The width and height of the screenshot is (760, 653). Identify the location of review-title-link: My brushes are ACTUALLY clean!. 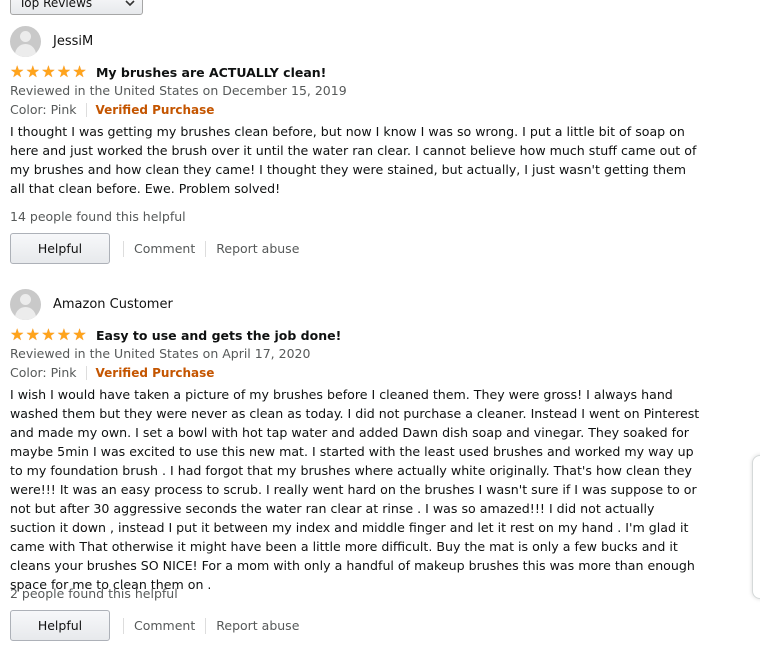
(211, 72).